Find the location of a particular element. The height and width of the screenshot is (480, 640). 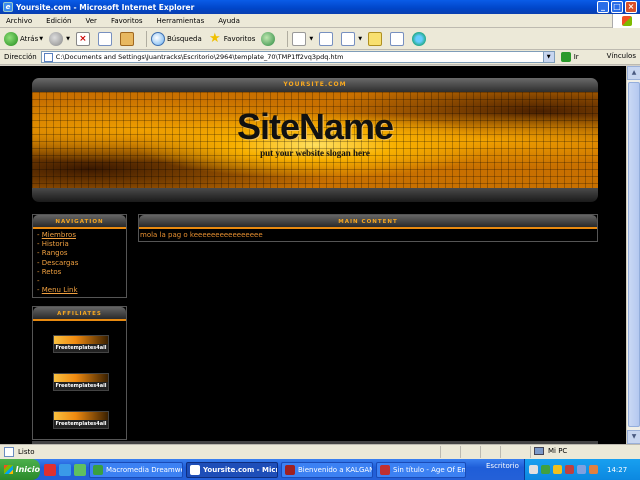

toolbar: Atrás ▼ ▼ × Búsqueda ★ Favoritos ▼ ▼ is located at coordinates (320, 39).